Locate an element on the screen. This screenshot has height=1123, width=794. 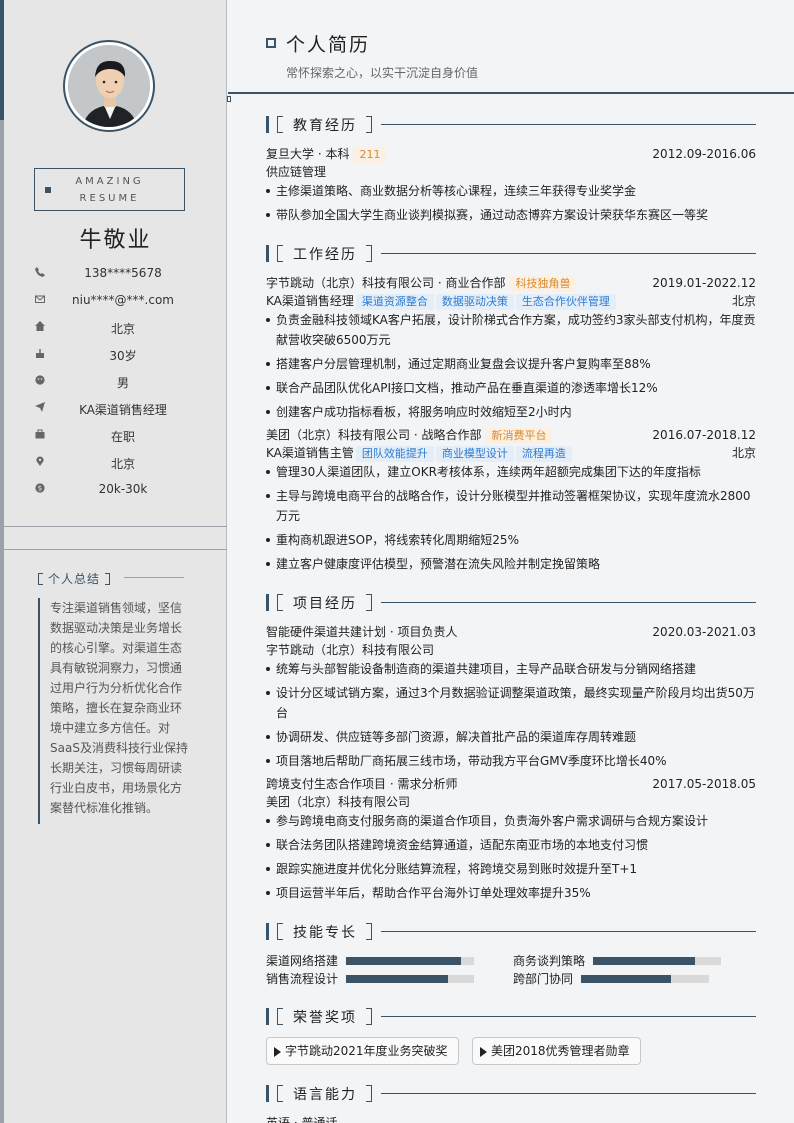
list-item: 创建客户成功指标看板，将服务响应时效缩短至2小时内 is located at coordinates (511, 412).